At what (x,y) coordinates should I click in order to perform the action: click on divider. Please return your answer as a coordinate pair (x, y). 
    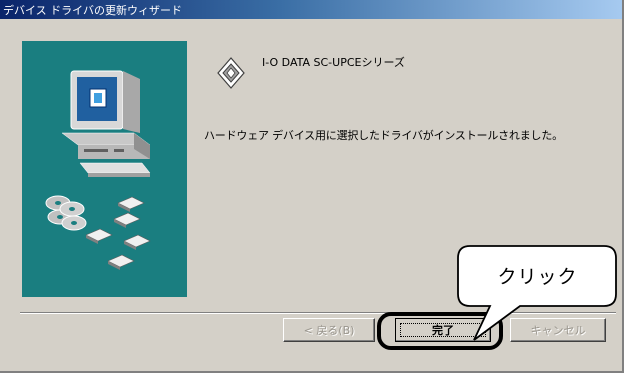
    Looking at the image, I should click on (318, 313).